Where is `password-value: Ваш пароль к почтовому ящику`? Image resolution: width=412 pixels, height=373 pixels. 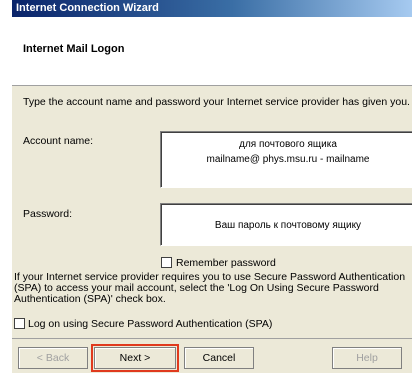 password-value: Ваш пароль к почтовому ящику is located at coordinates (288, 225).